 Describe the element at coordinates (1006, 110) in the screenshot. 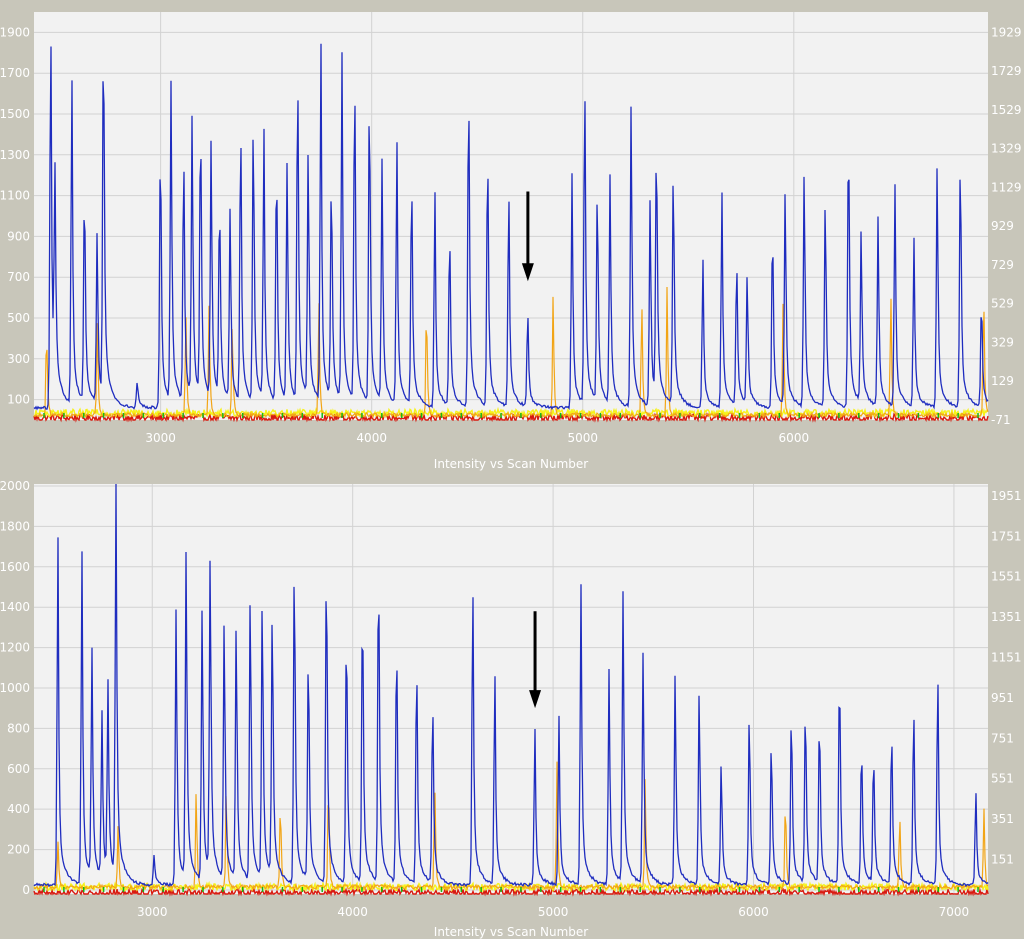

I see `y-tick-label-right: 1529` at that location.